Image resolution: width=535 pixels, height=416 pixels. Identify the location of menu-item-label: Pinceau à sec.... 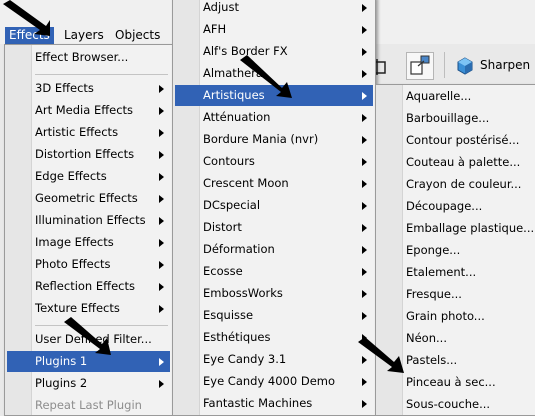
(451, 382).